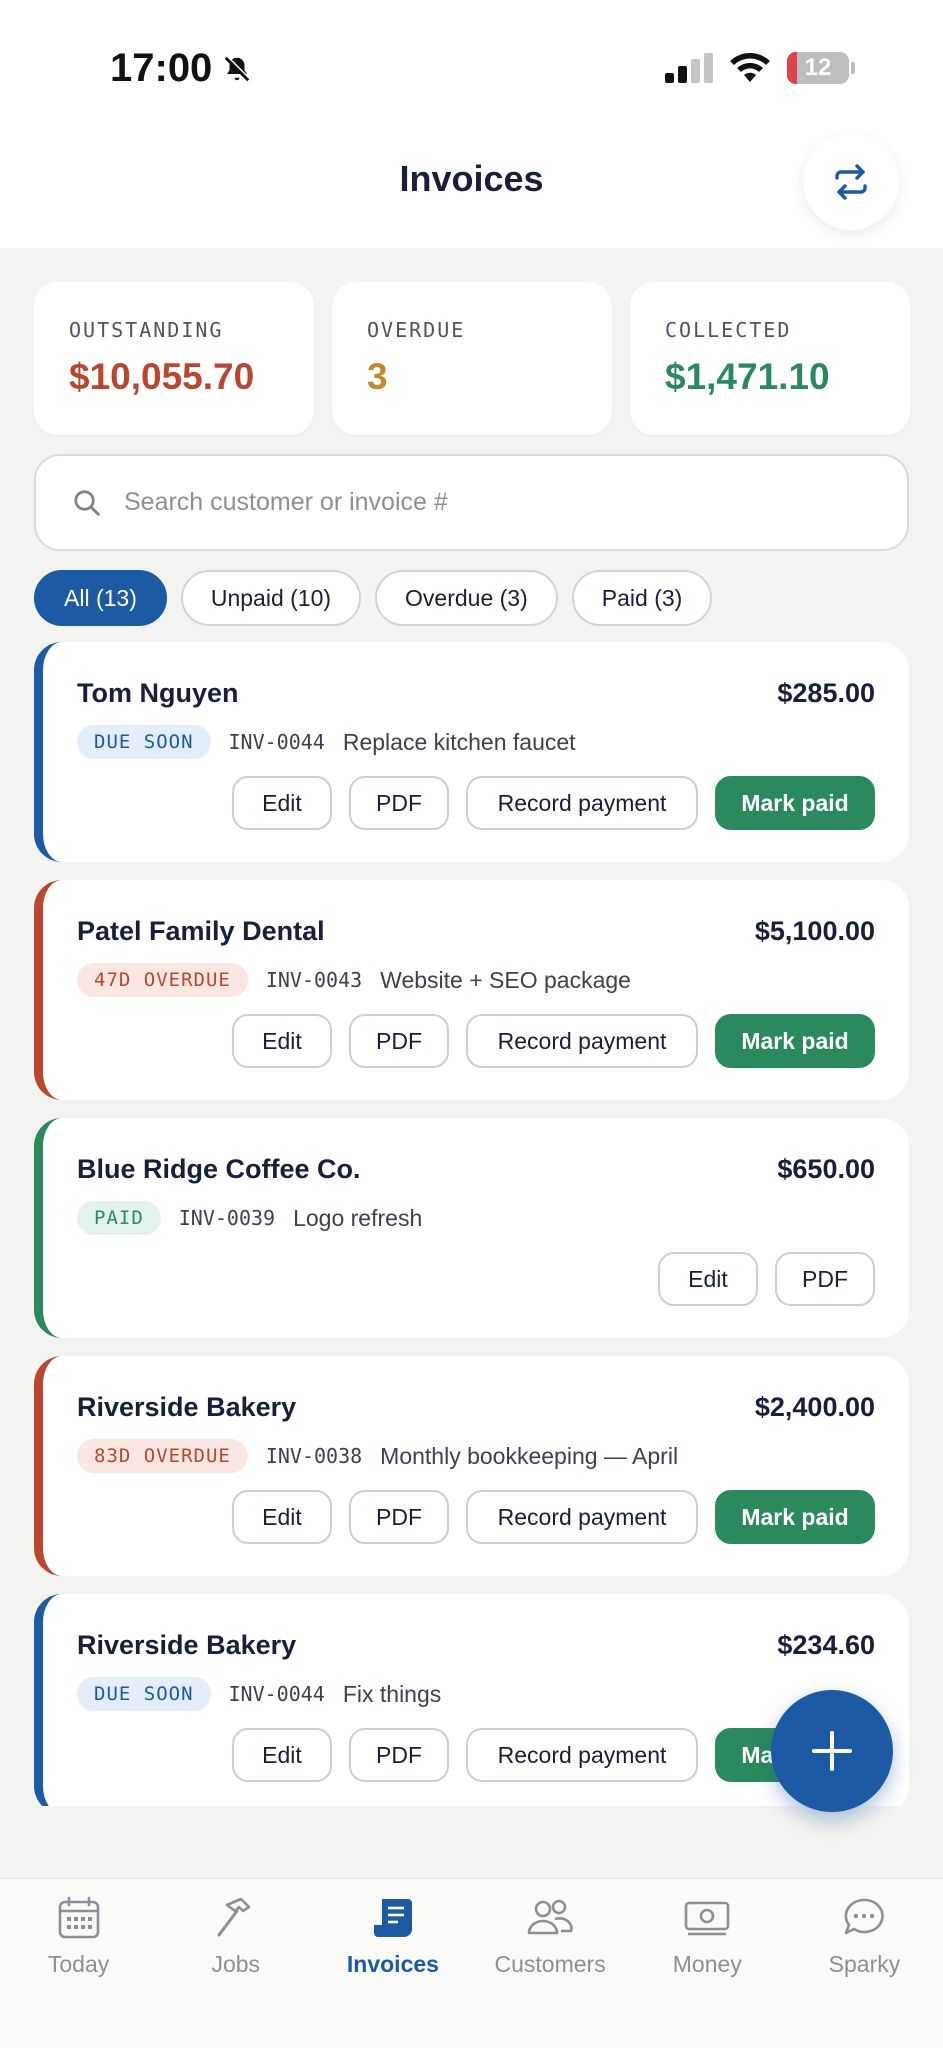  I want to click on stat-value: $10,055.70, so click(162, 376).